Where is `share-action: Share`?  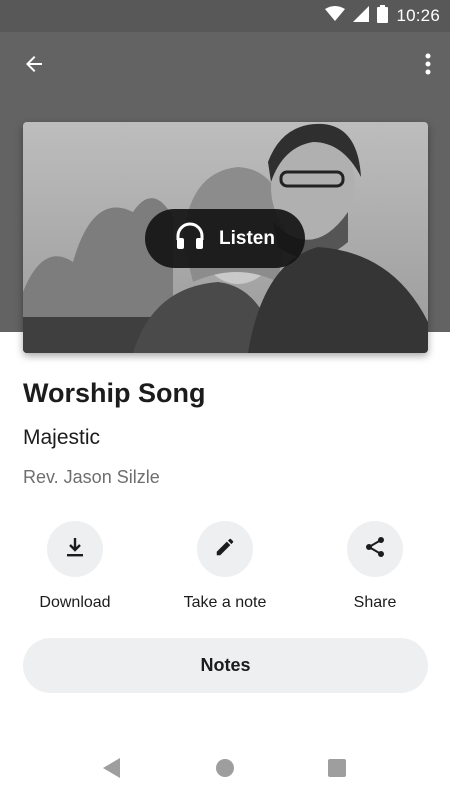
share-action: Share is located at coordinates (375, 566).